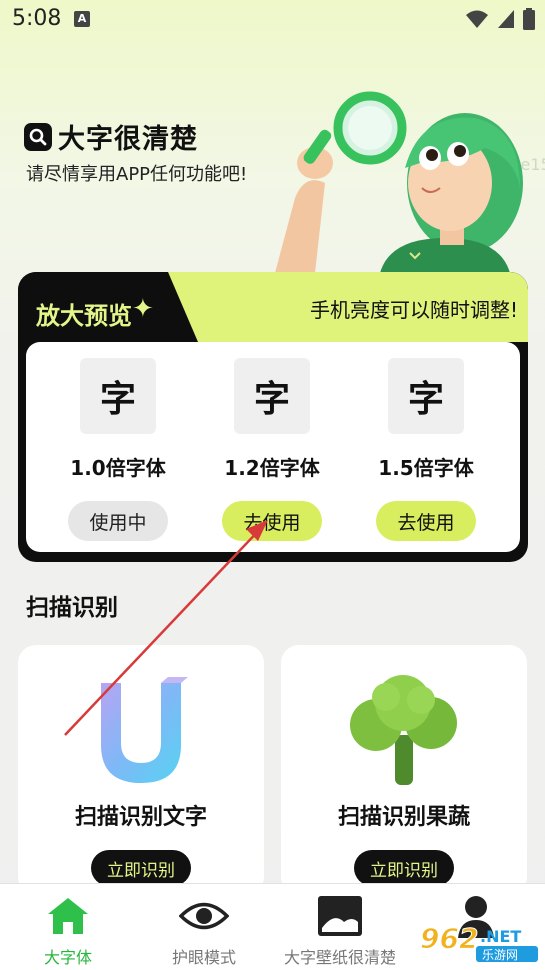 The width and height of the screenshot is (545, 970). I want to click on in-use-button: 使用中, so click(118, 521).